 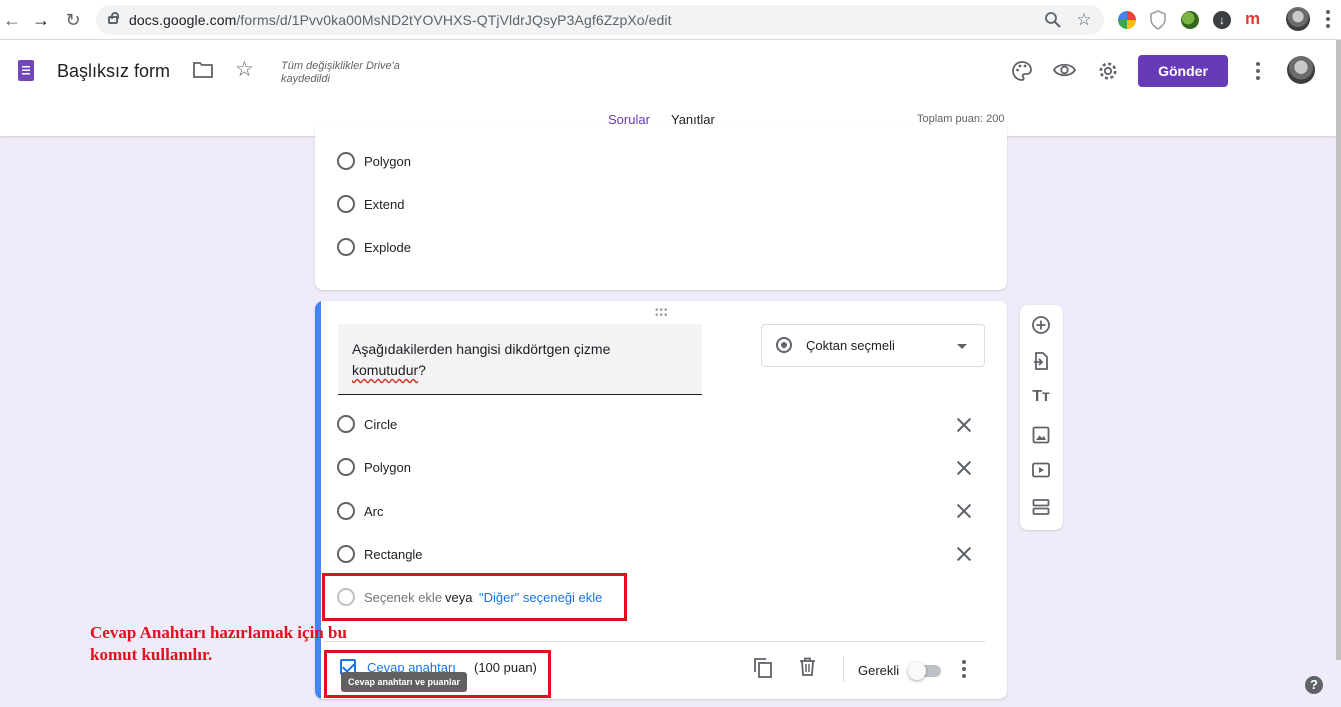 I want to click on folder-icon, so click(x=203, y=70).